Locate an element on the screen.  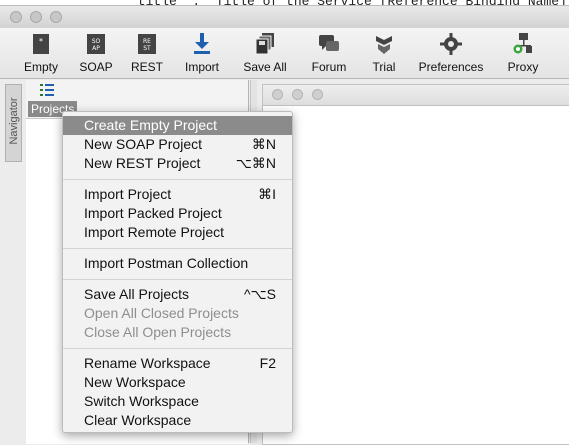
import-icon is located at coordinates (202, 43).